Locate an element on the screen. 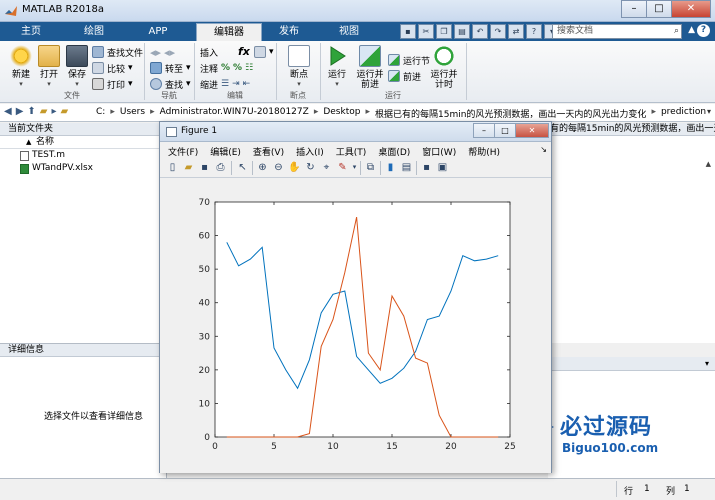 The image size is (715, 500). save-icon: ▪ is located at coordinates (204, 167).